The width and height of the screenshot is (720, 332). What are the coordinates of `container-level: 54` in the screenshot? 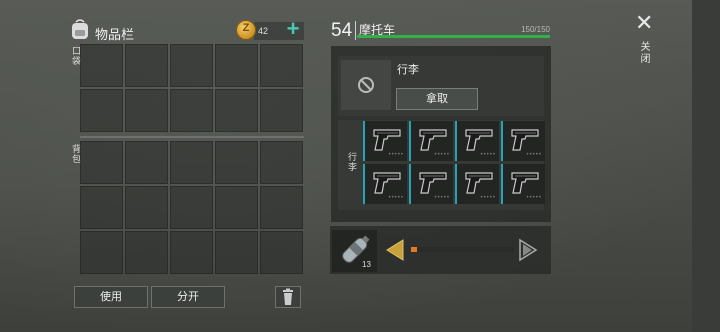 It's located at (342, 30).